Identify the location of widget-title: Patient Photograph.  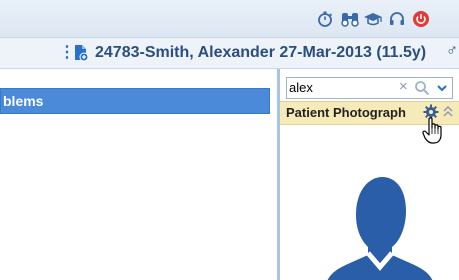
(346, 112).